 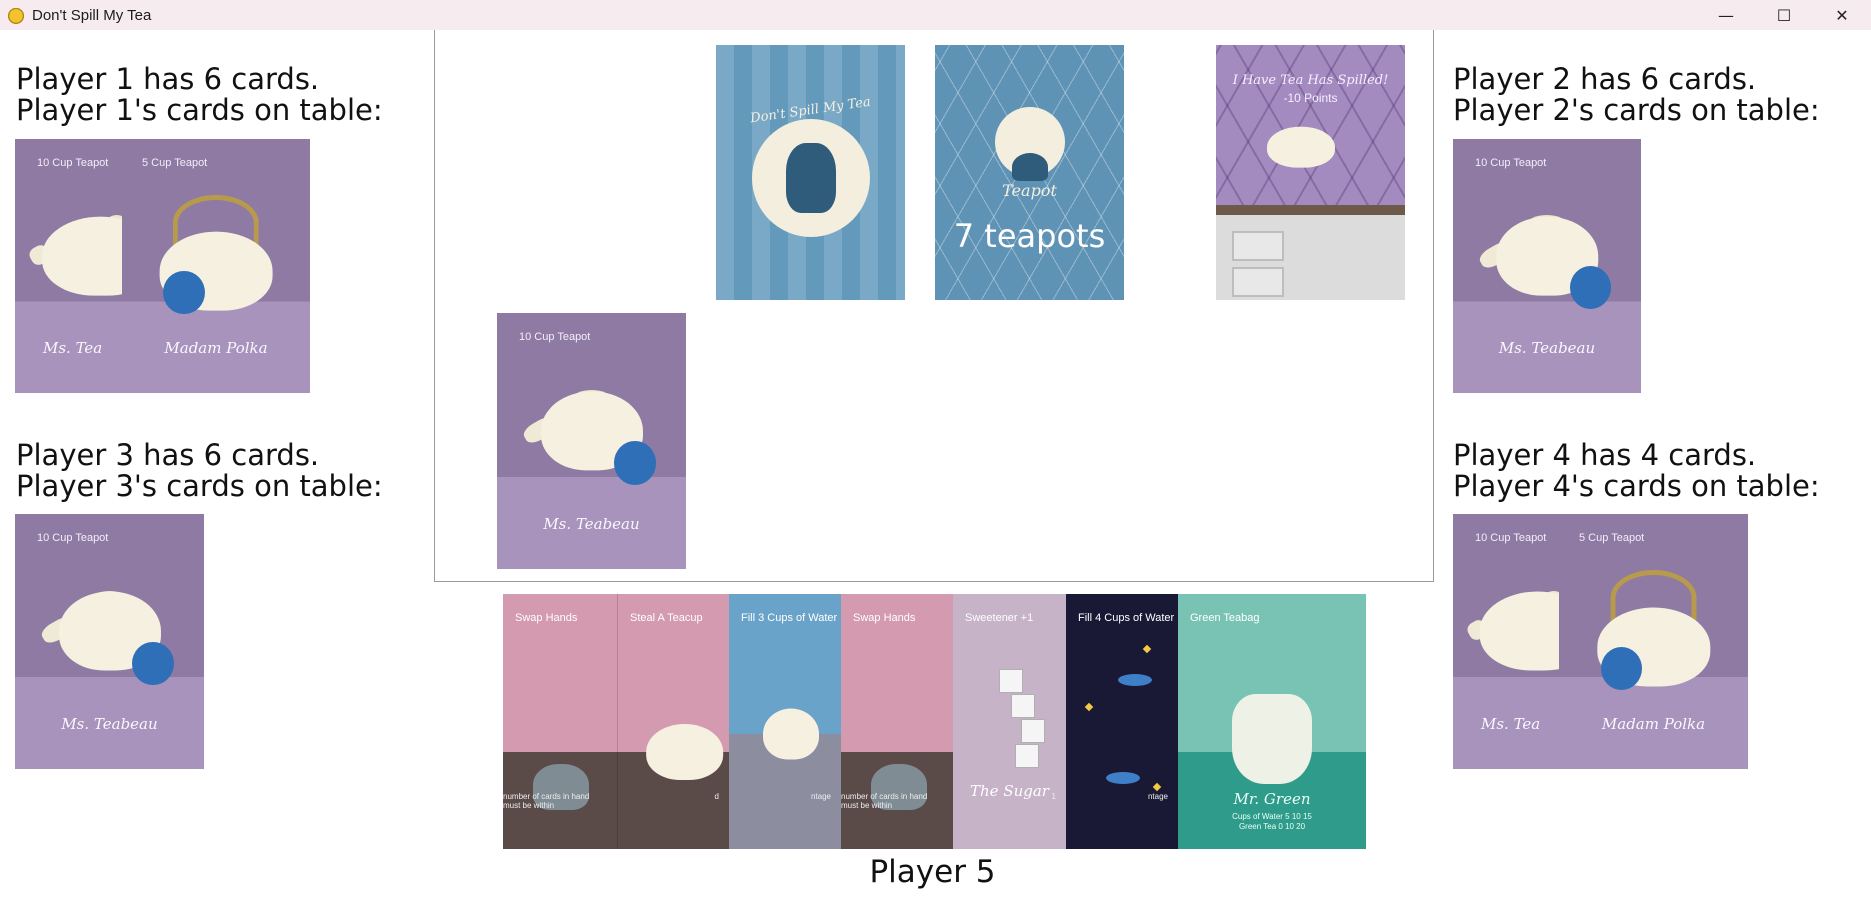 I want to click on player-2-card-1: 10 Cup Teapot Ms. Teabeau, so click(x=1547, y=266).